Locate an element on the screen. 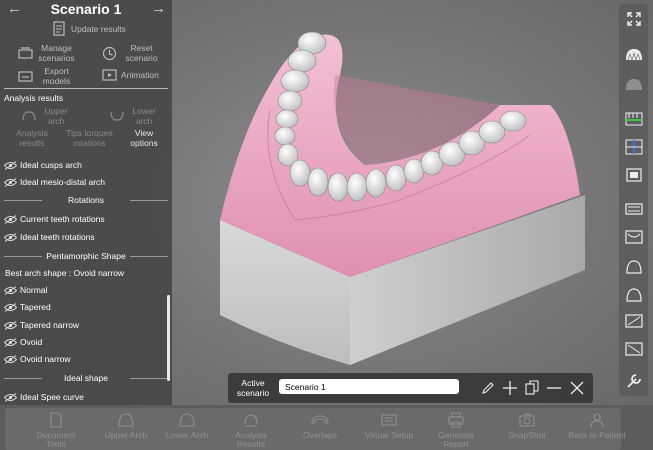 Image resolution: width=653 pixels, height=450 pixels. camera-icon is located at coordinates (527, 420).